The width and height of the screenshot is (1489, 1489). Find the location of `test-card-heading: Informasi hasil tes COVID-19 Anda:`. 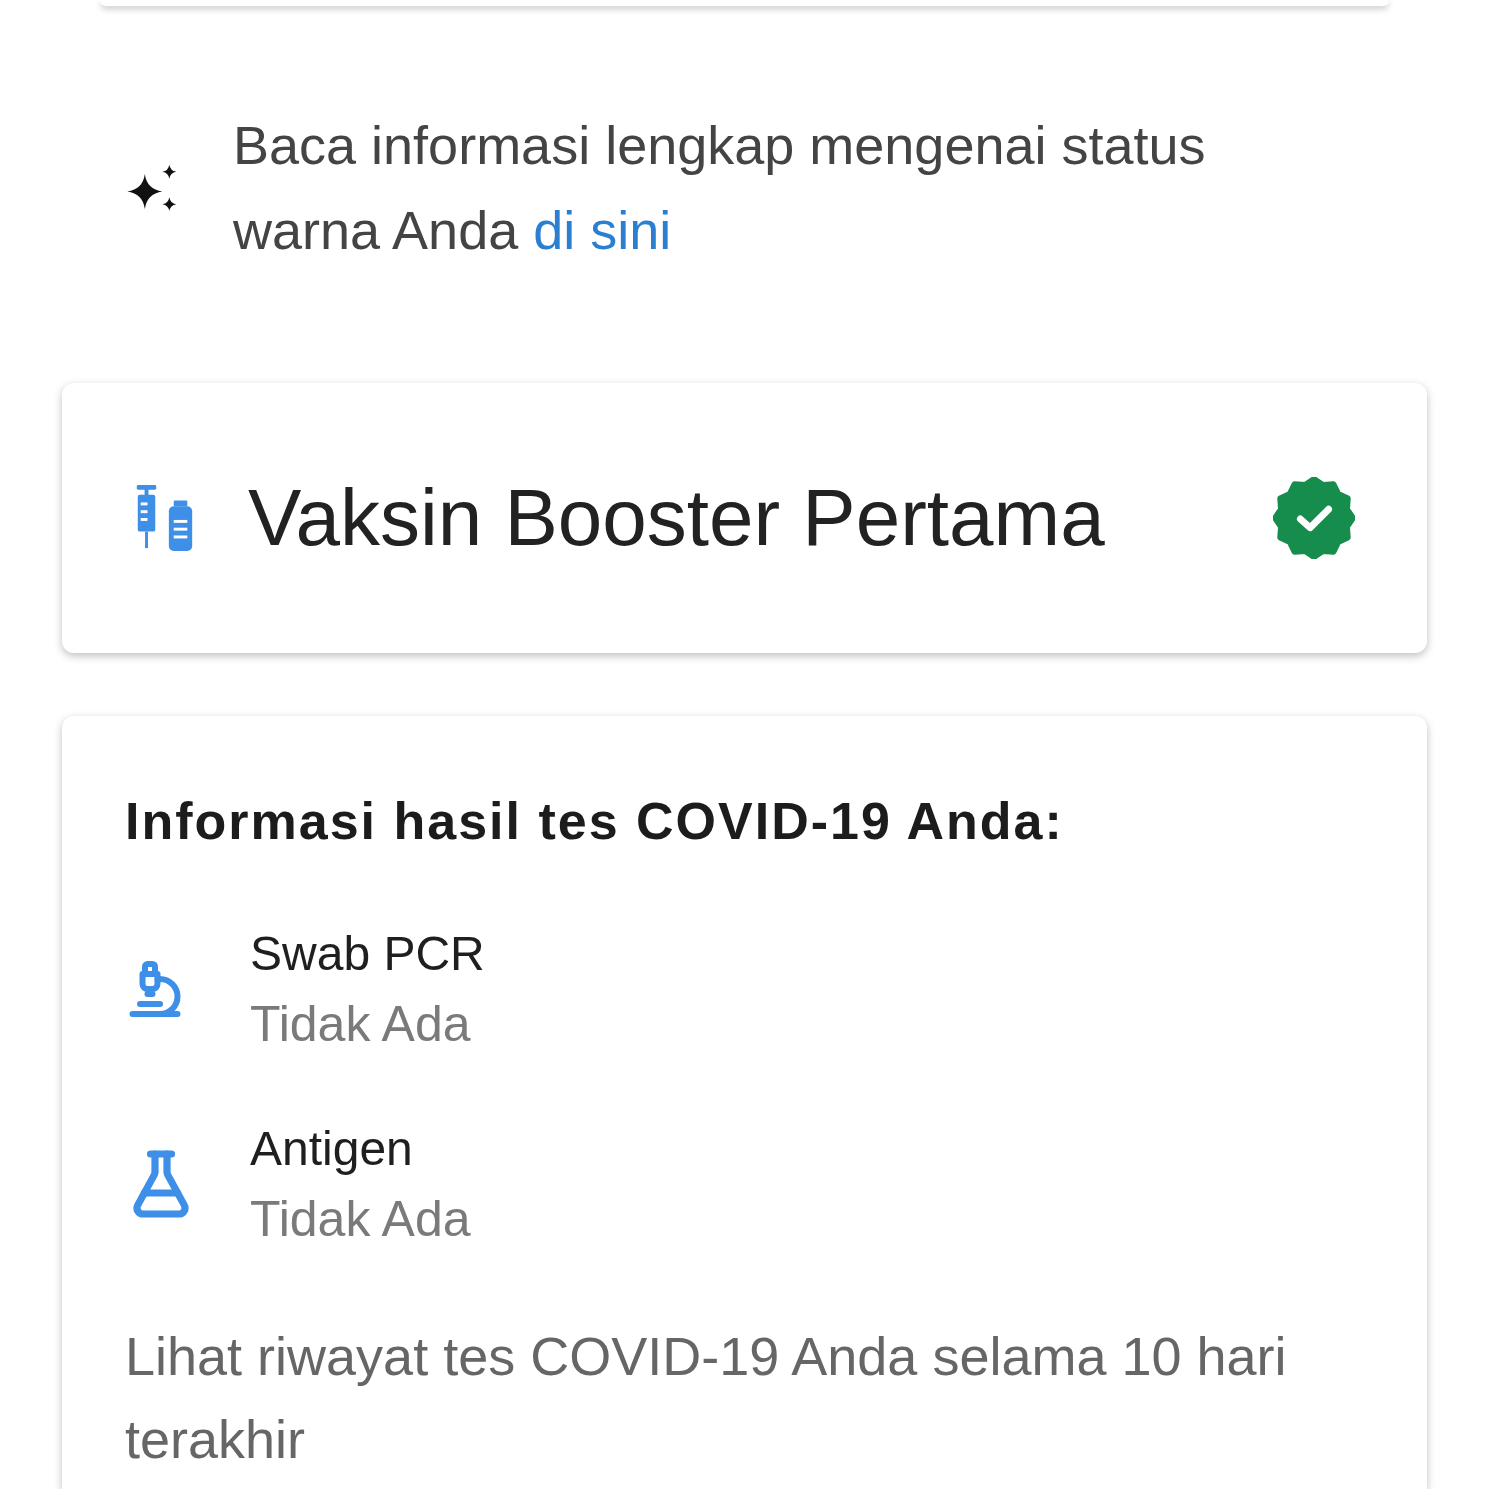

test-card-heading: Informasi hasil tes COVID-19 Anda: is located at coordinates (595, 821).